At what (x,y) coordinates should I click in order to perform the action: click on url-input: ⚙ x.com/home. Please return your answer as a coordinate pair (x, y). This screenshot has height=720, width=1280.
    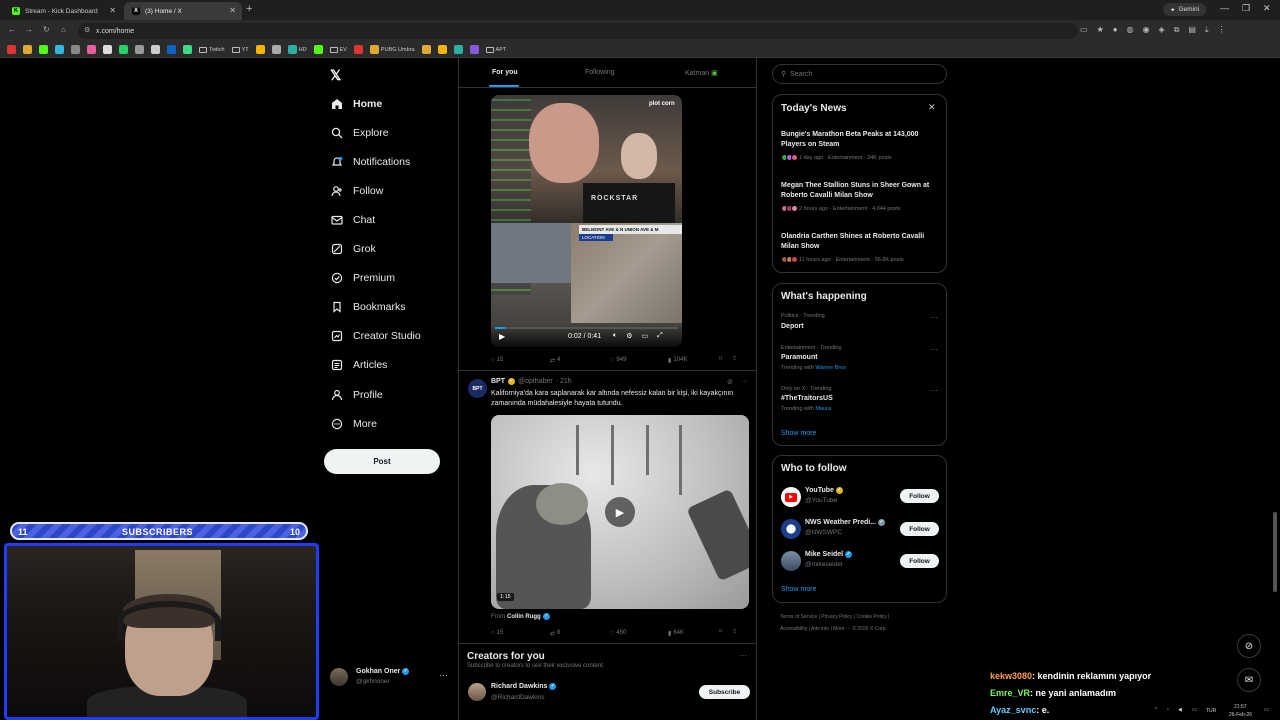
    Looking at the image, I should click on (578, 31).